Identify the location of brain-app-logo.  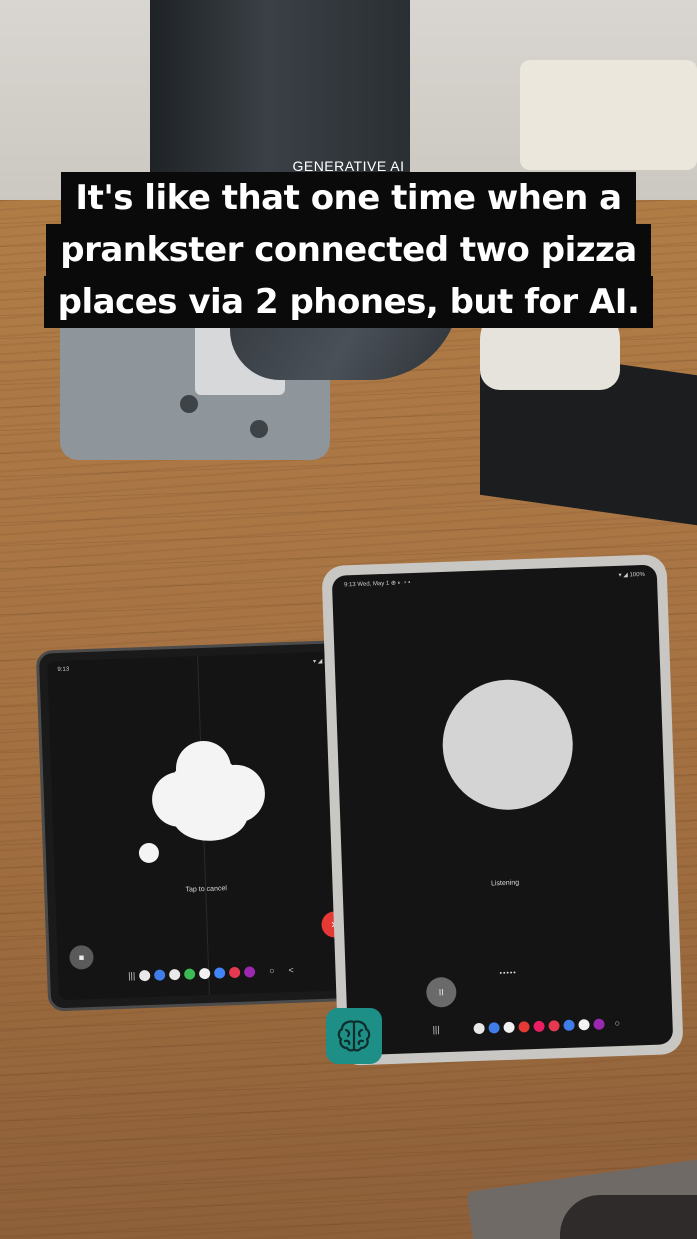
(354, 1036).